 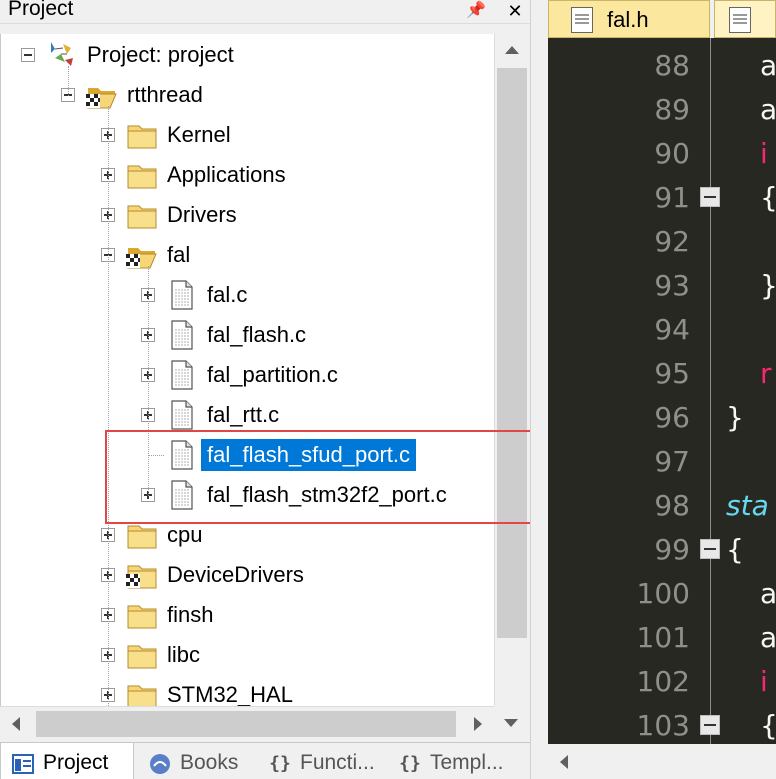 I want to click on tree-item: rtthread, so click(x=247, y=94).